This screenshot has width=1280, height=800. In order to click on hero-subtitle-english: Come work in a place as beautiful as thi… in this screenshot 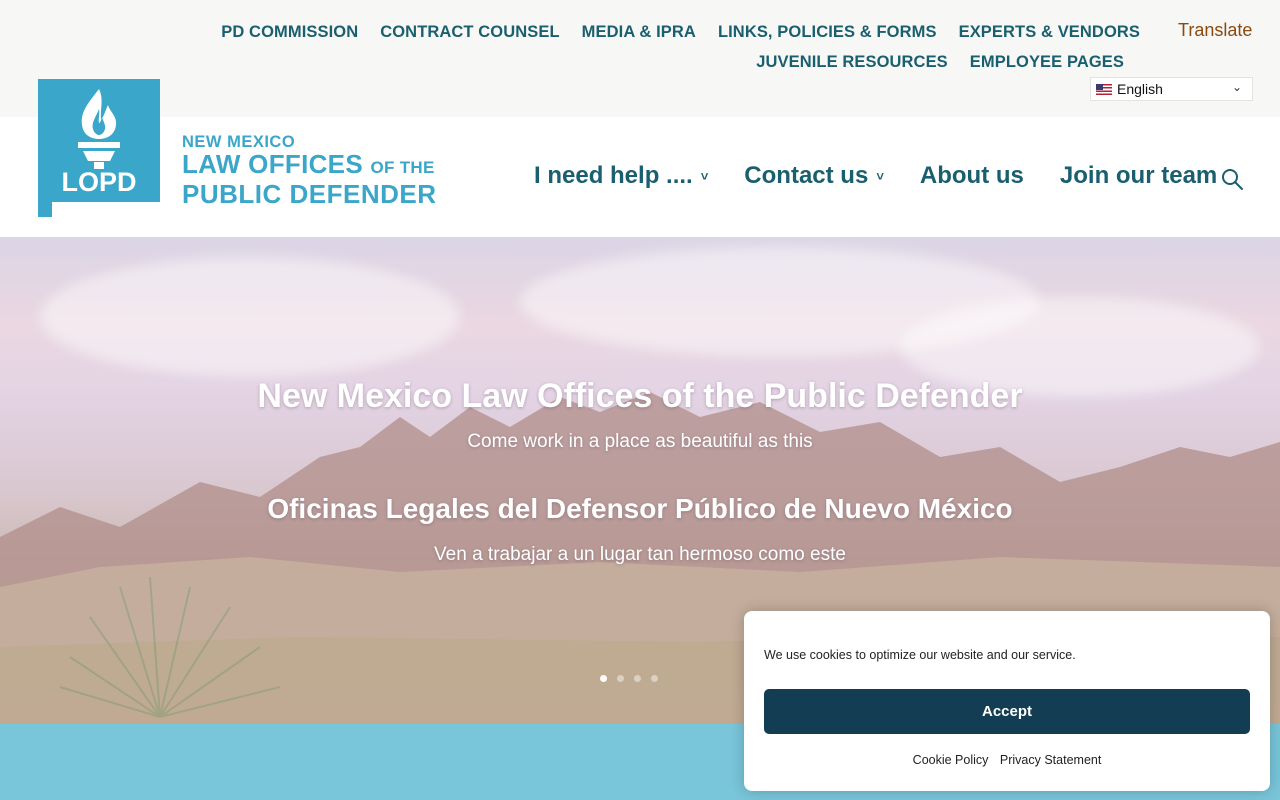, I will do `click(640, 441)`.